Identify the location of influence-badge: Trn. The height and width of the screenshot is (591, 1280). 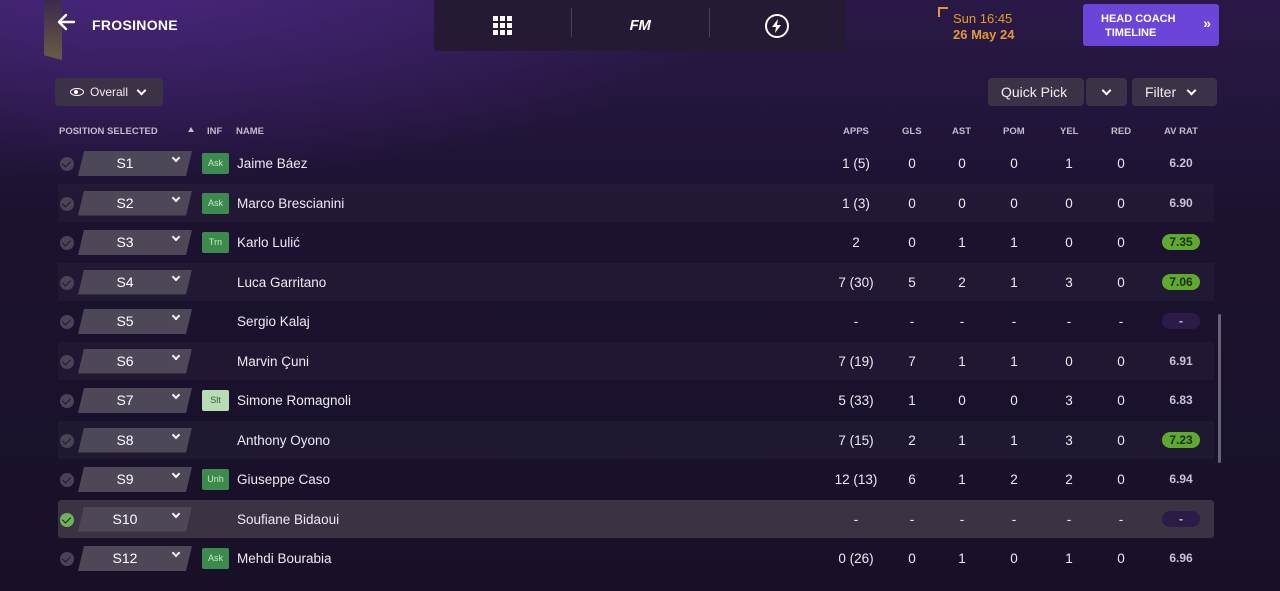
(215, 242).